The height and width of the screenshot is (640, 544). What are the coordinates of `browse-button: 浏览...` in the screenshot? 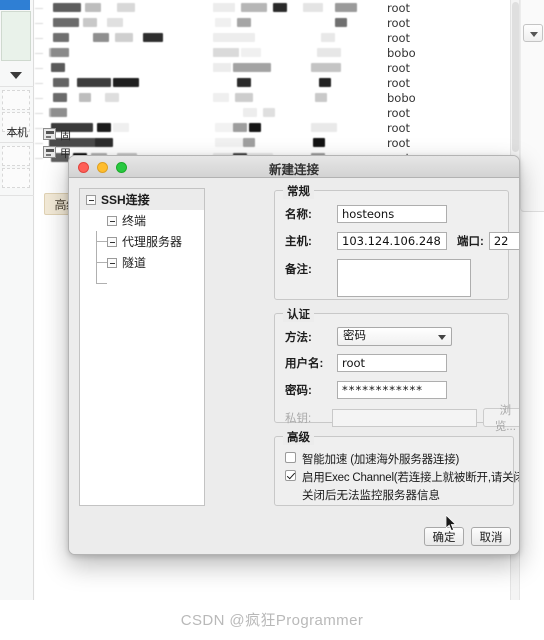 It's located at (500, 419).